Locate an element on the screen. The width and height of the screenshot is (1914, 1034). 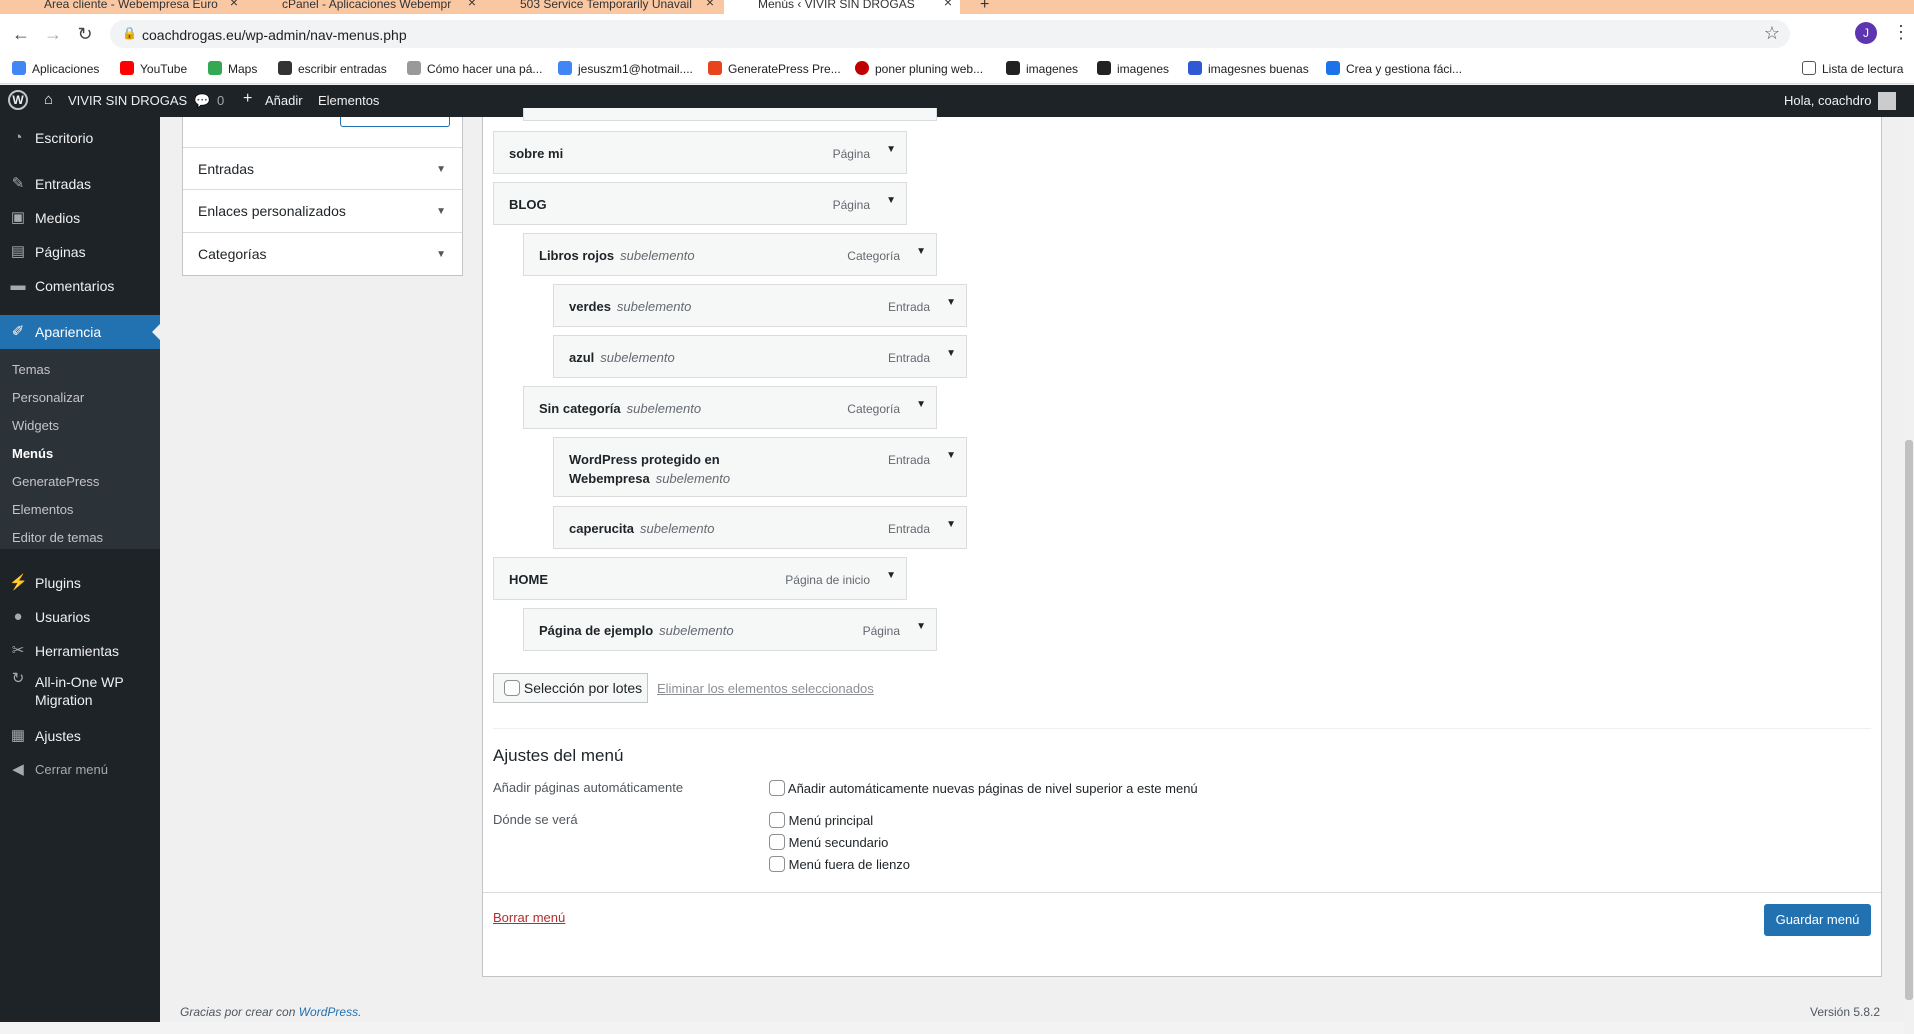
sidebar-item-usuarios: ● Usuarios is located at coordinates (80, 617).